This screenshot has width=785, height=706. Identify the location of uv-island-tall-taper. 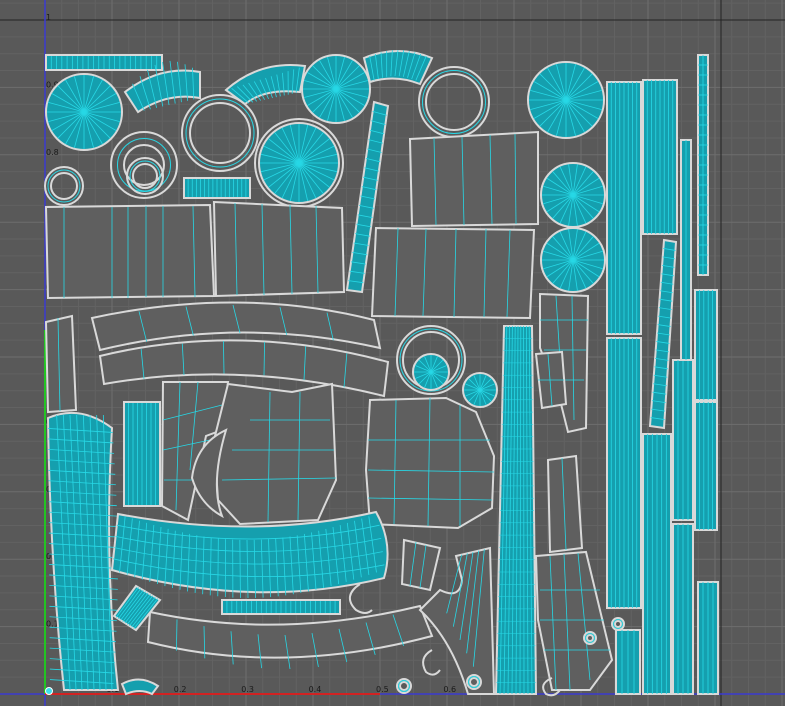
(516, 510).